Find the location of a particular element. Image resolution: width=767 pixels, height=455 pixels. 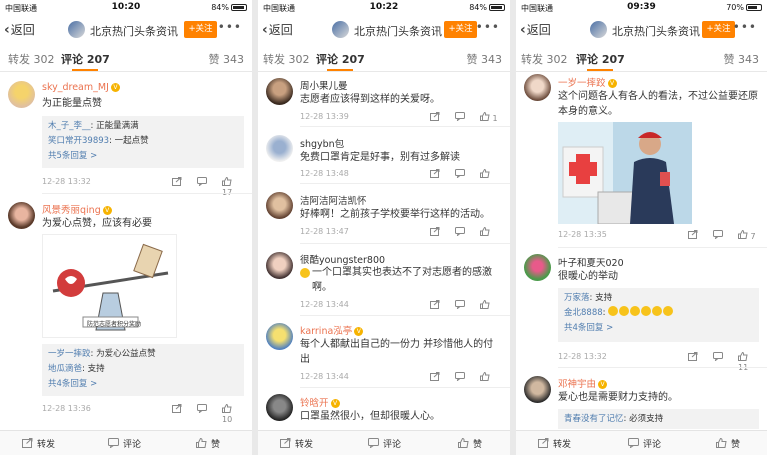

username: karrina泓亭 V is located at coordinates (332, 330).